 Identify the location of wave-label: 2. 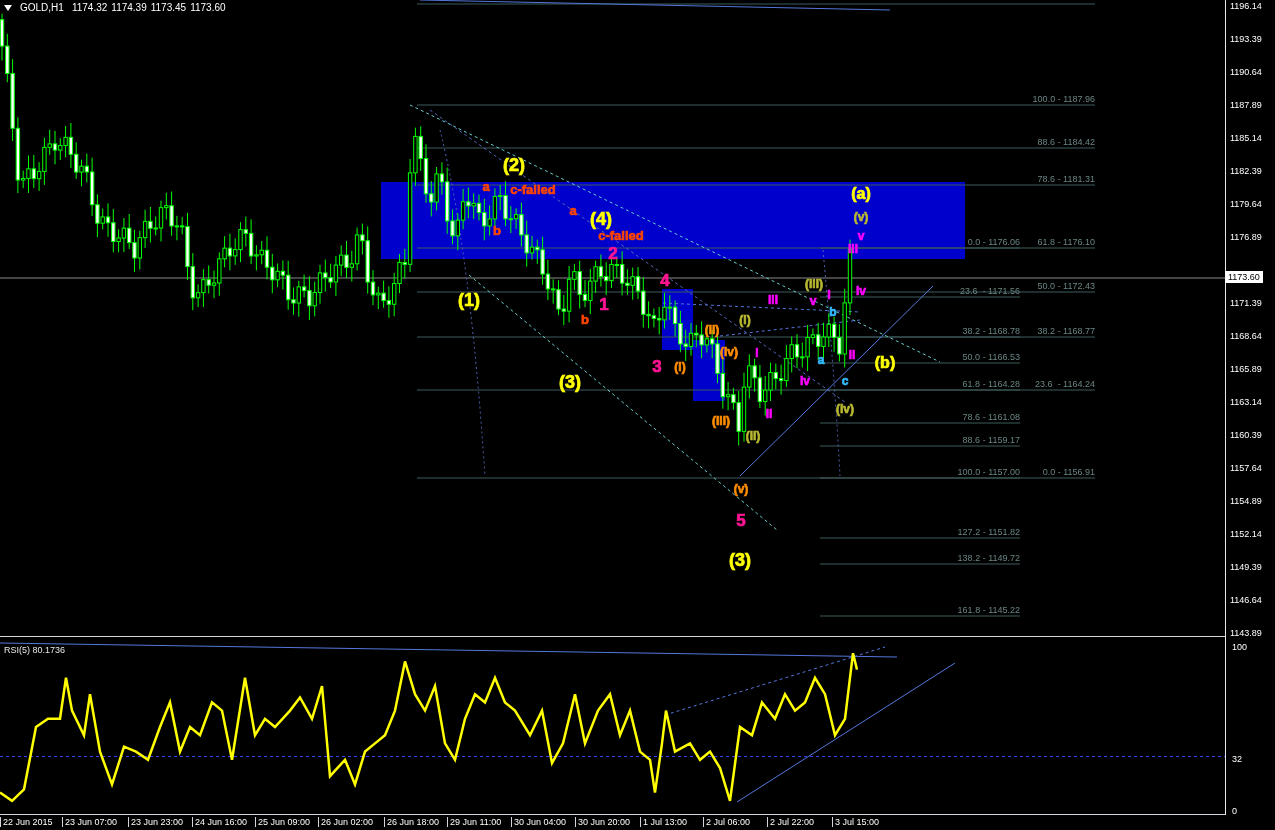
(613, 253).